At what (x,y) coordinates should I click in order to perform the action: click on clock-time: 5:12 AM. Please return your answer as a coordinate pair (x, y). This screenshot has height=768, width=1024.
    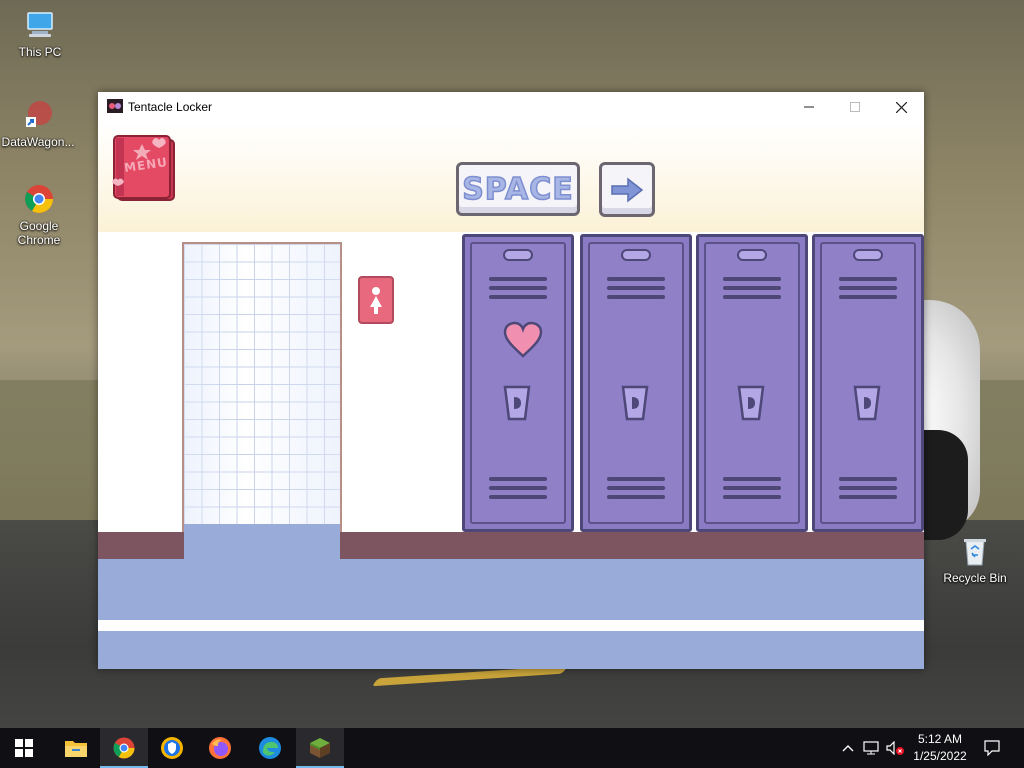
    Looking at the image, I should click on (940, 739).